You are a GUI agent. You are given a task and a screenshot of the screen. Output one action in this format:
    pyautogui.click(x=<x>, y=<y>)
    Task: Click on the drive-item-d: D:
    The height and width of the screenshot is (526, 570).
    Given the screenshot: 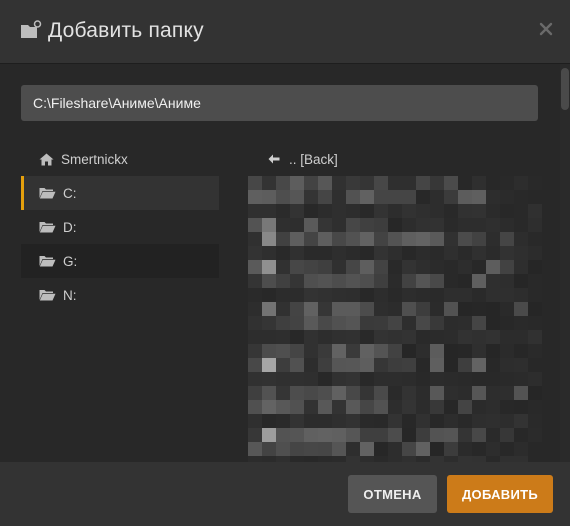 What is the action you would take?
    pyautogui.click(x=120, y=227)
    